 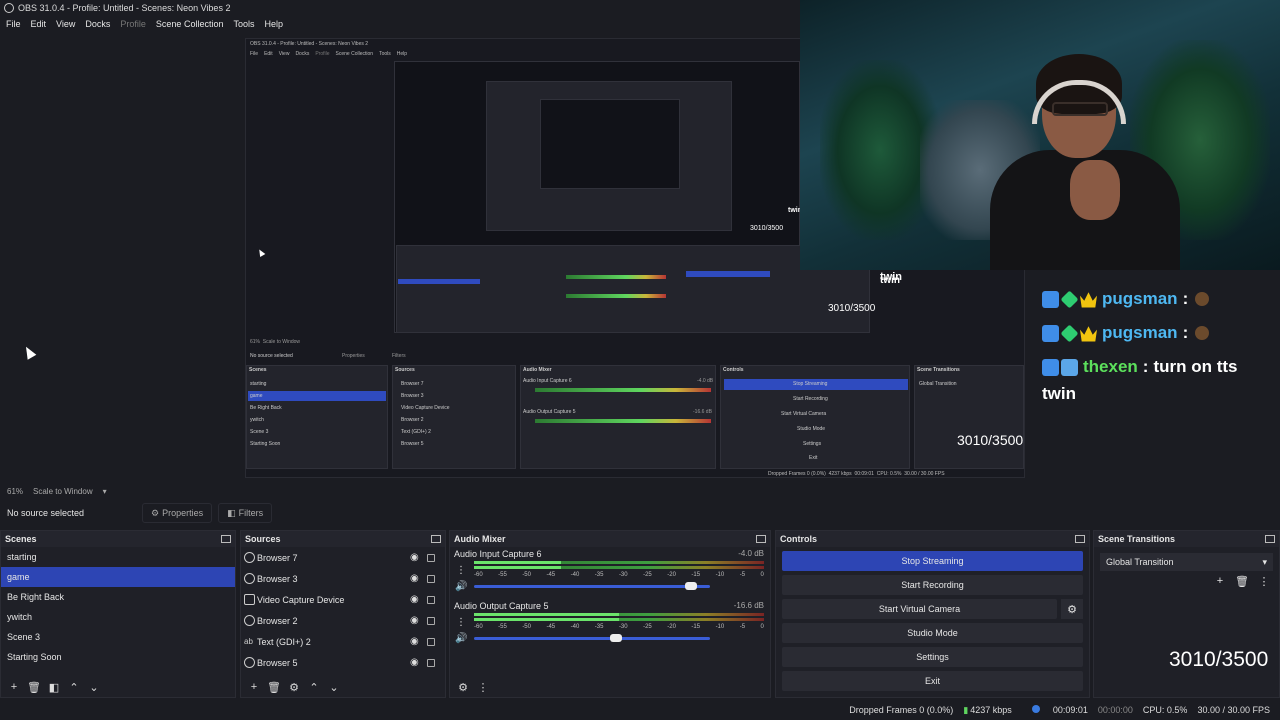 I want to click on cpu-usage: CPU: 0.5%, so click(x=1165, y=710).